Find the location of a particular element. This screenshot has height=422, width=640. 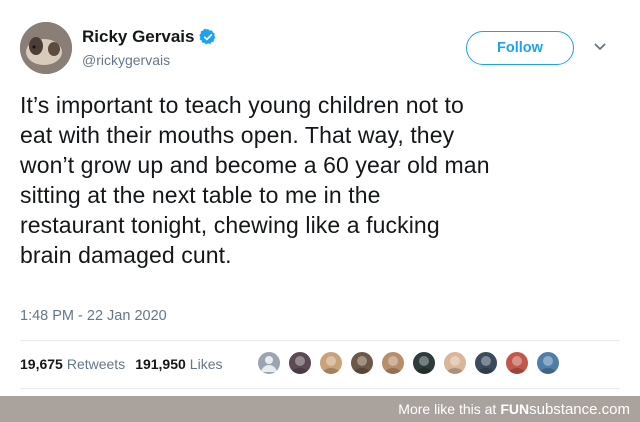

author-name: Ricky Gervais is located at coordinates (149, 37).